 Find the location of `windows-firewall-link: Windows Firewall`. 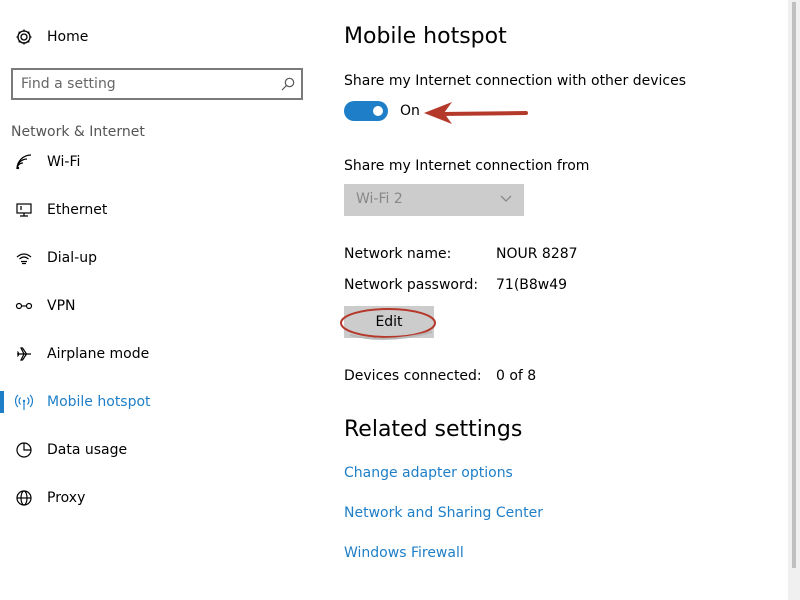

windows-firewall-link: Windows Firewall is located at coordinates (404, 553).